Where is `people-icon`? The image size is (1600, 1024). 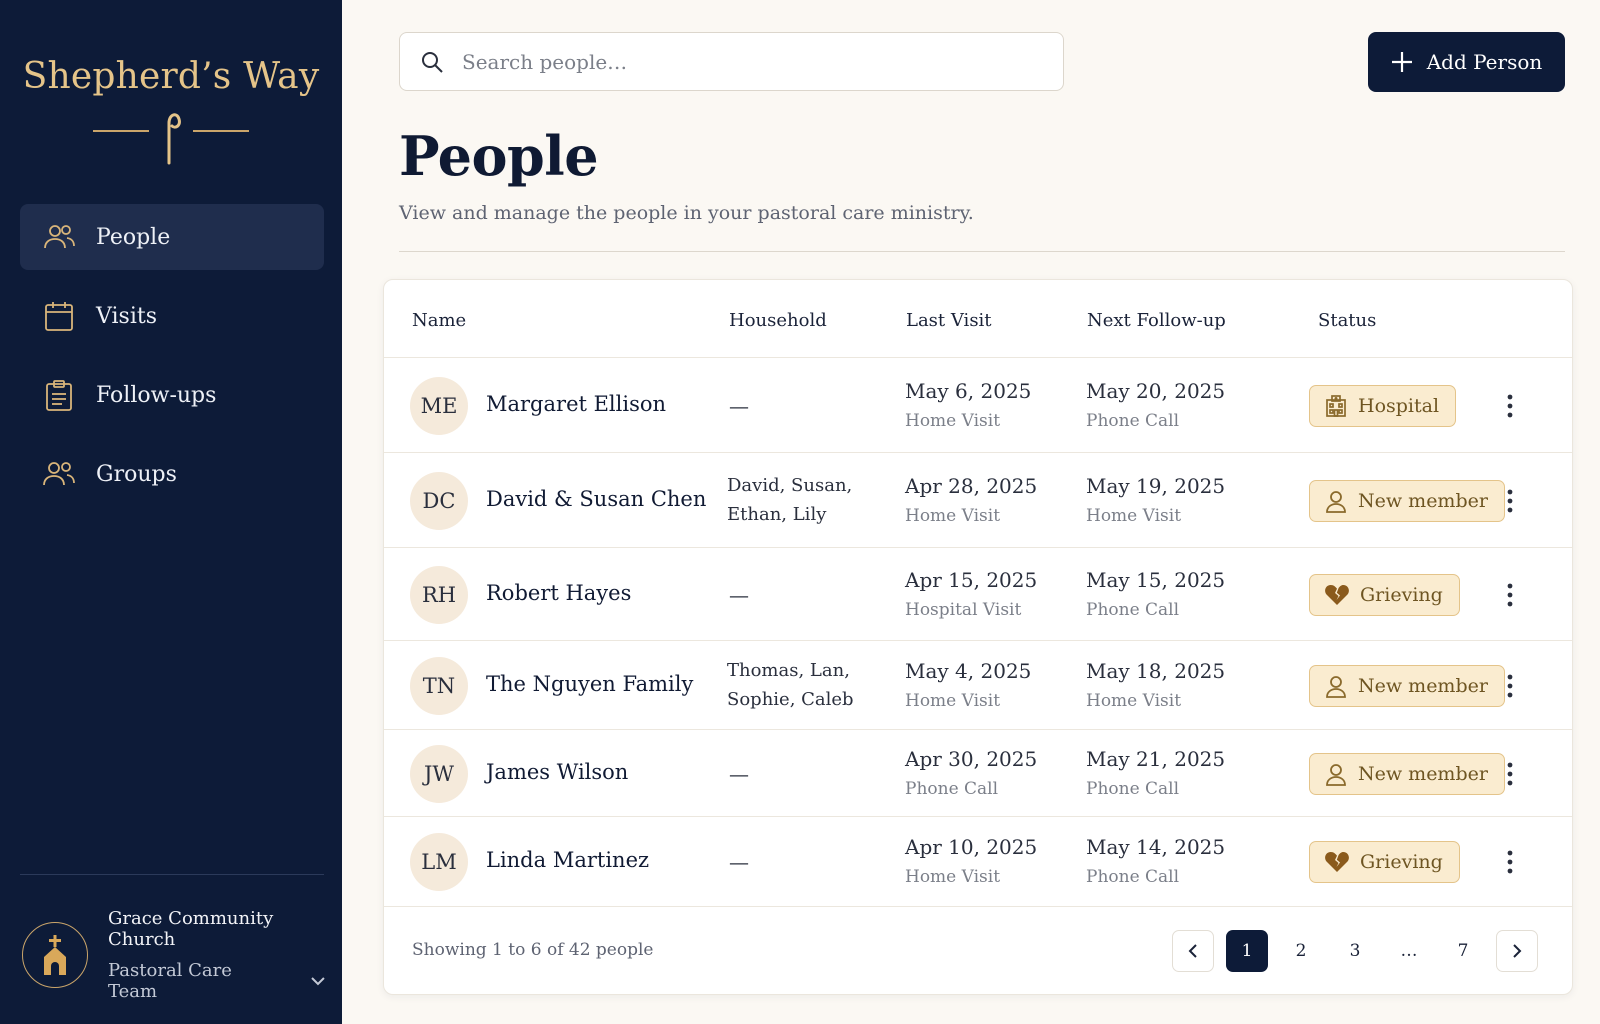
people-icon is located at coordinates (59, 237).